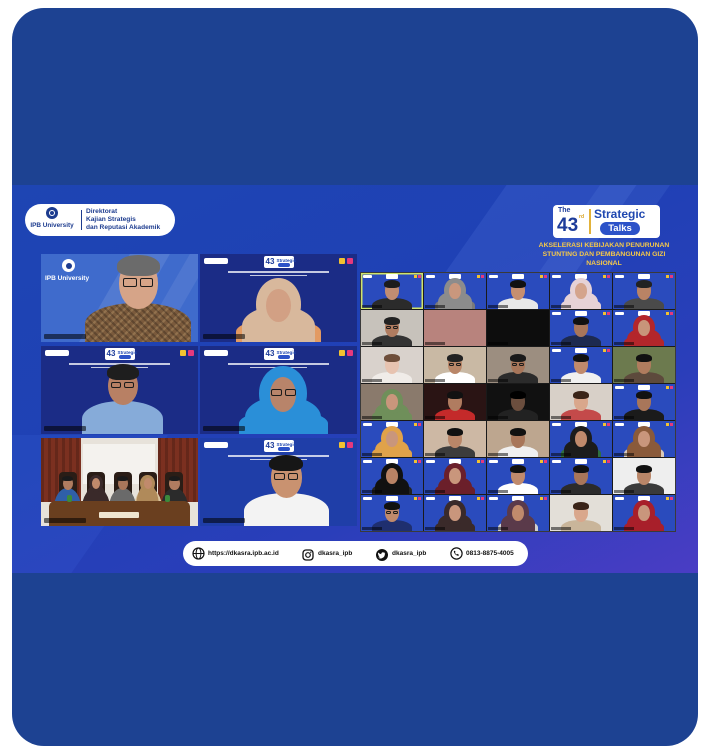 This screenshot has width=709, height=751. Describe the element at coordinates (278, 364) in the screenshot. I see `slide-theme-line` at that location.